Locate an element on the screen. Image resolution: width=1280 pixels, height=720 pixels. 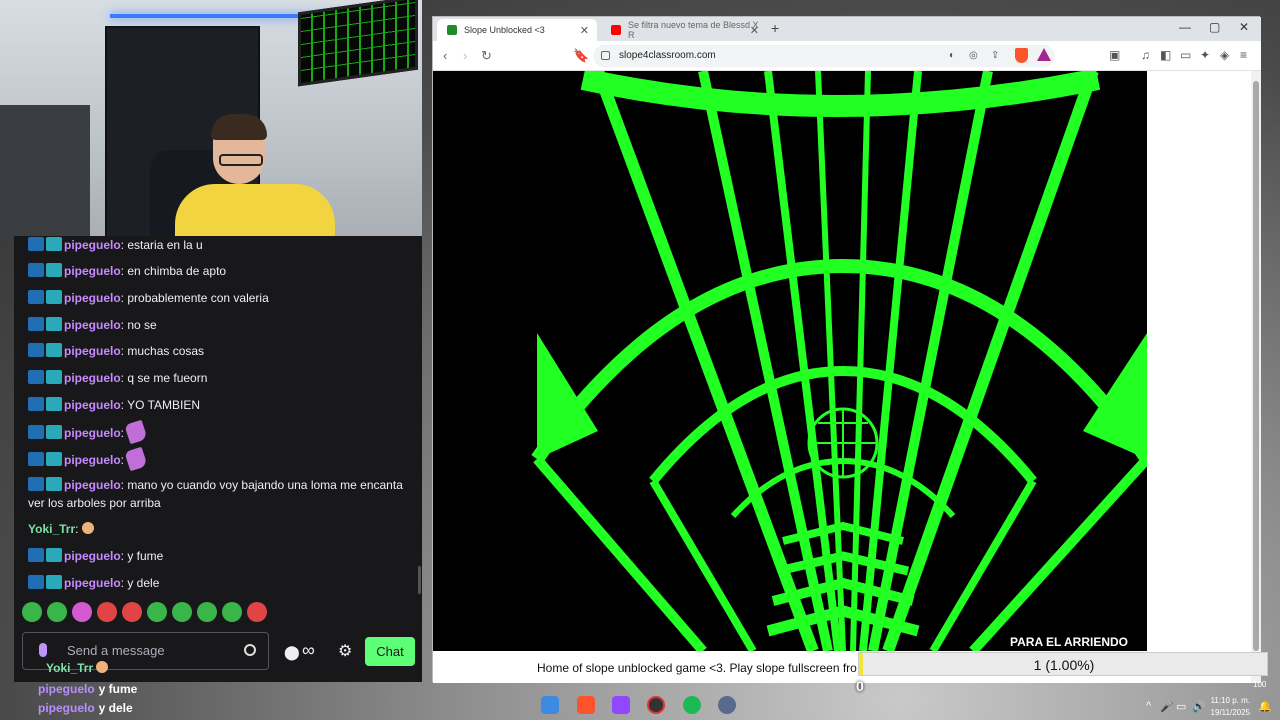
infinity-indicator: ∞ is located at coordinates (308, 650).